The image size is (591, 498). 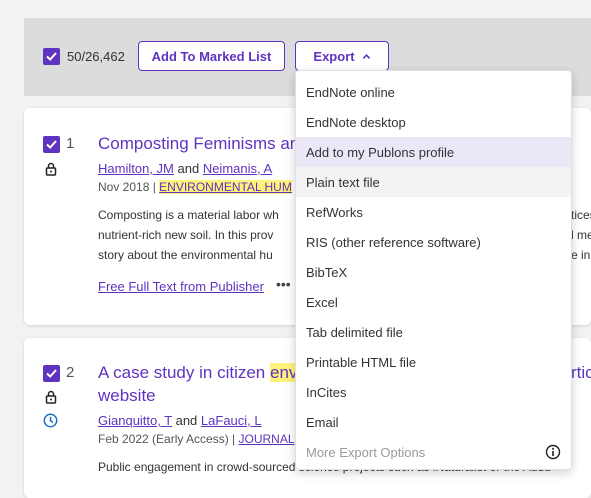 What do you see at coordinates (181, 286) in the screenshot?
I see `free-full-text-link: Free Full Text from Publisher` at bounding box center [181, 286].